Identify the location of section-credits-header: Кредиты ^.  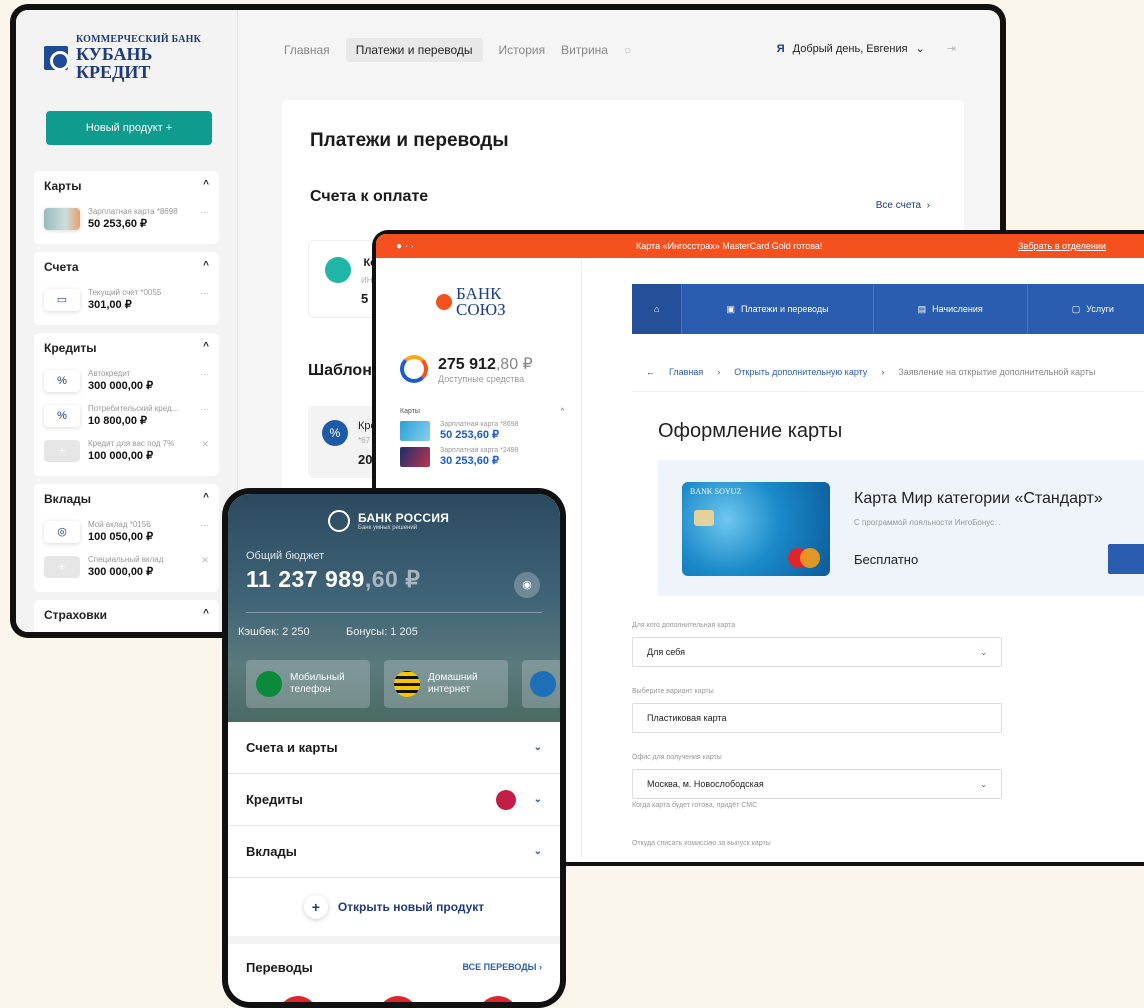
(126, 348).